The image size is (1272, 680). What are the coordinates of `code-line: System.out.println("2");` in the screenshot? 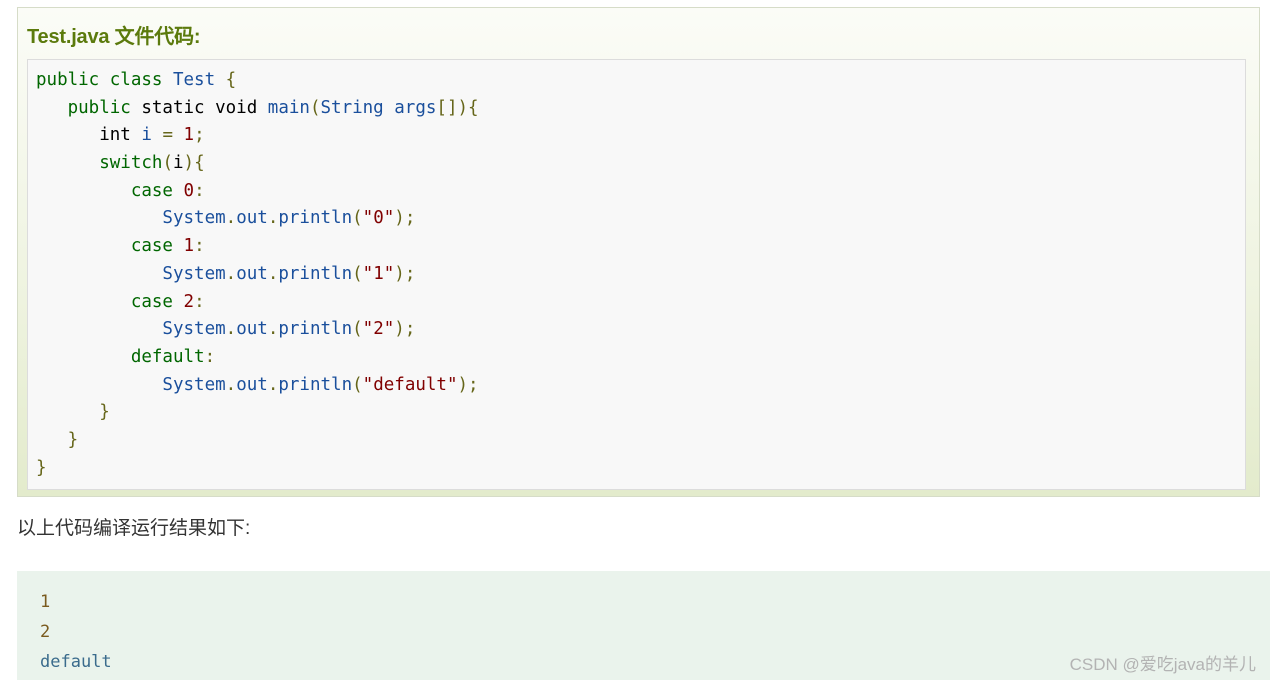 It's located at (257, 330).